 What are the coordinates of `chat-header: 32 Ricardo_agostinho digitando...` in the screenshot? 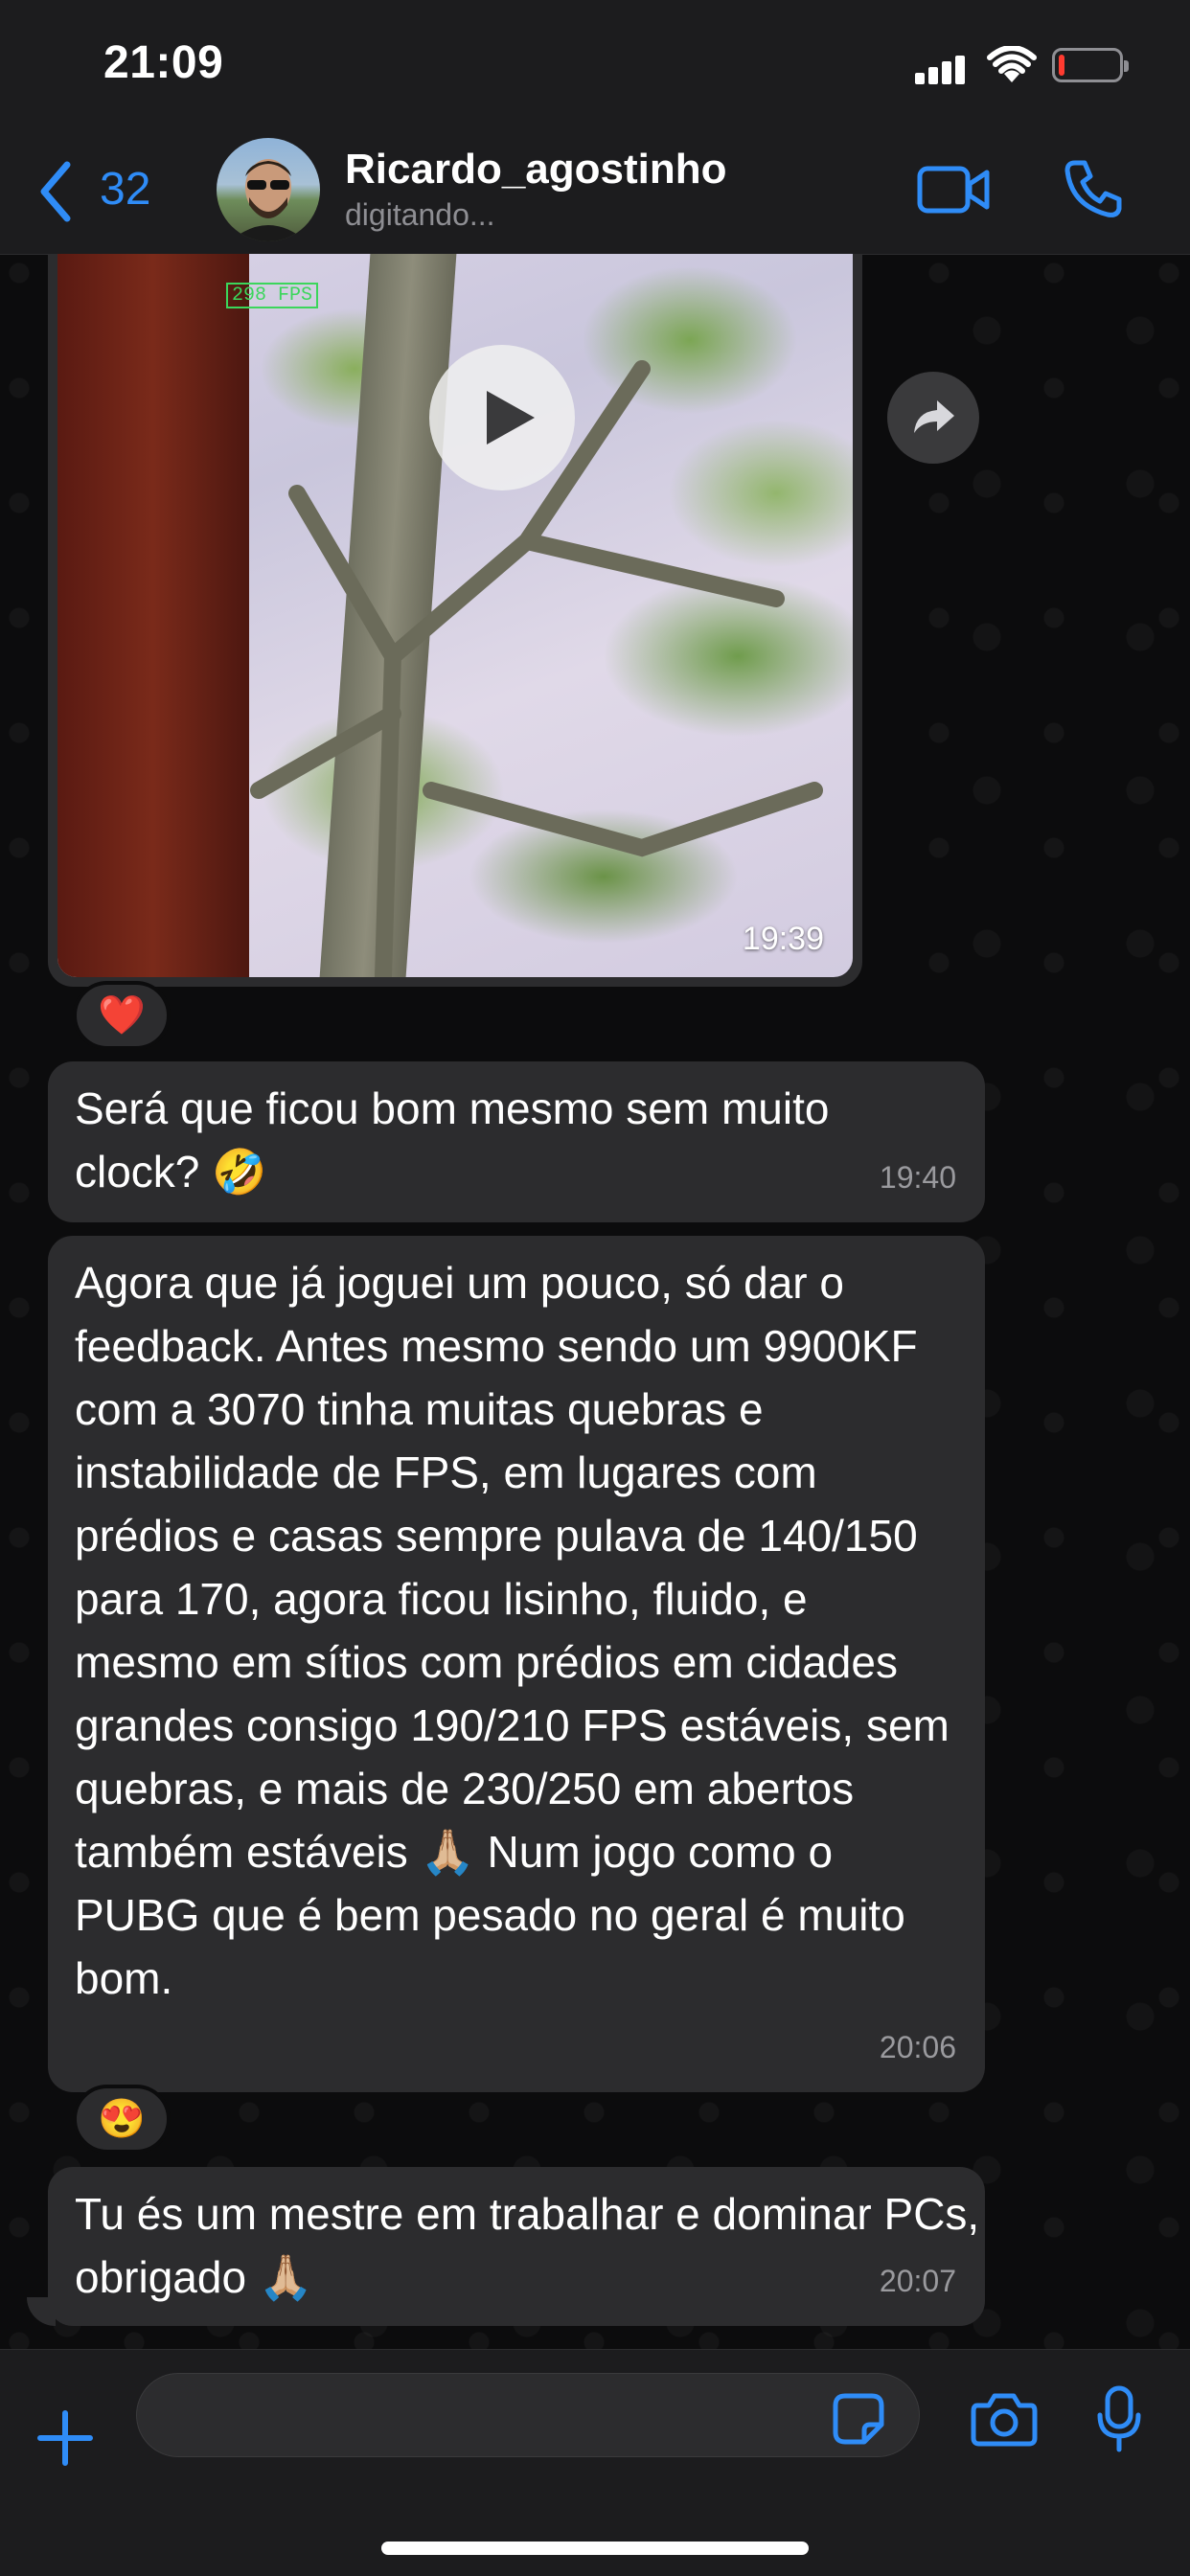 It's located at (595, 195).